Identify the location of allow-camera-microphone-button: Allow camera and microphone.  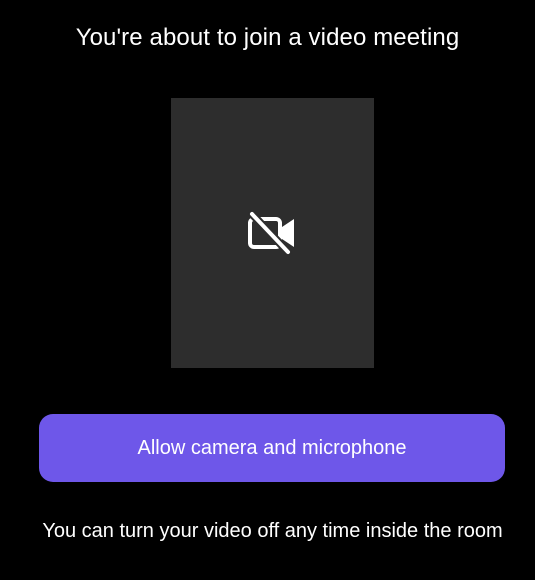
(272, 448).